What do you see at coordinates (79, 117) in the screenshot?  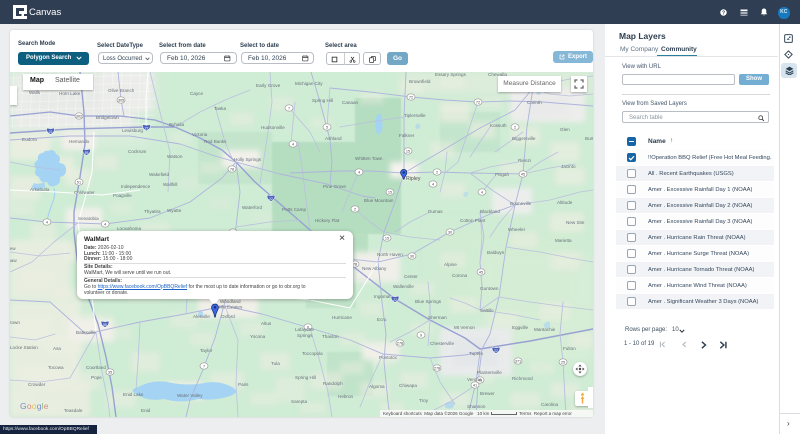 I see `svg-text: 302` at bounding box center [79, 117].